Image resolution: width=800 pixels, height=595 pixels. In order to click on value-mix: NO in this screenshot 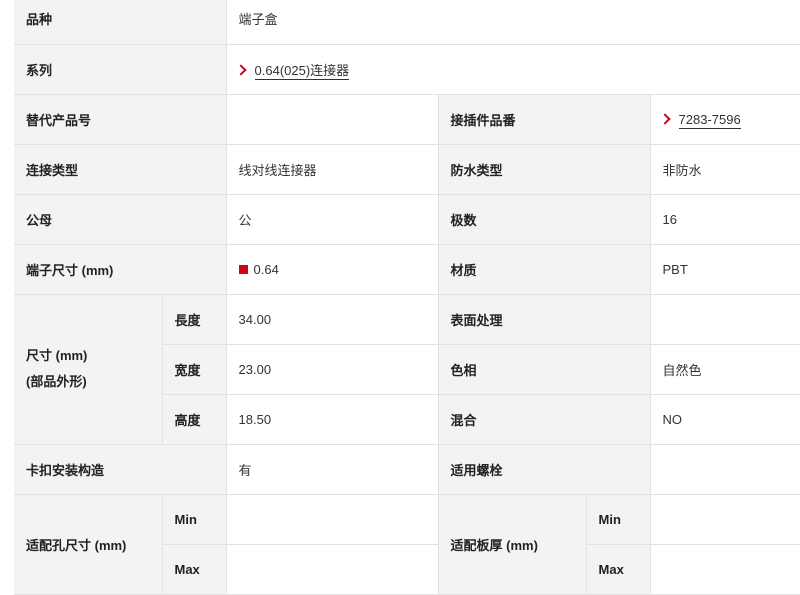, I will do `click(725, 419)`.